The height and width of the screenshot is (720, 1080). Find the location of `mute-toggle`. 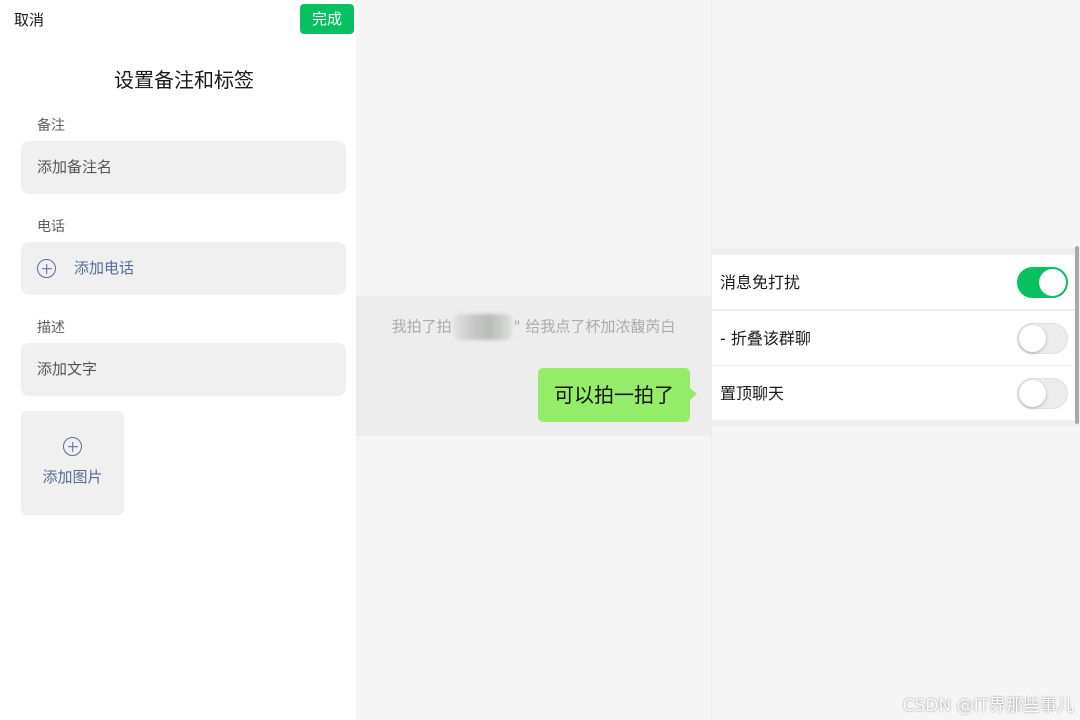

mute-toggle is located at coordinates (1042, 282).